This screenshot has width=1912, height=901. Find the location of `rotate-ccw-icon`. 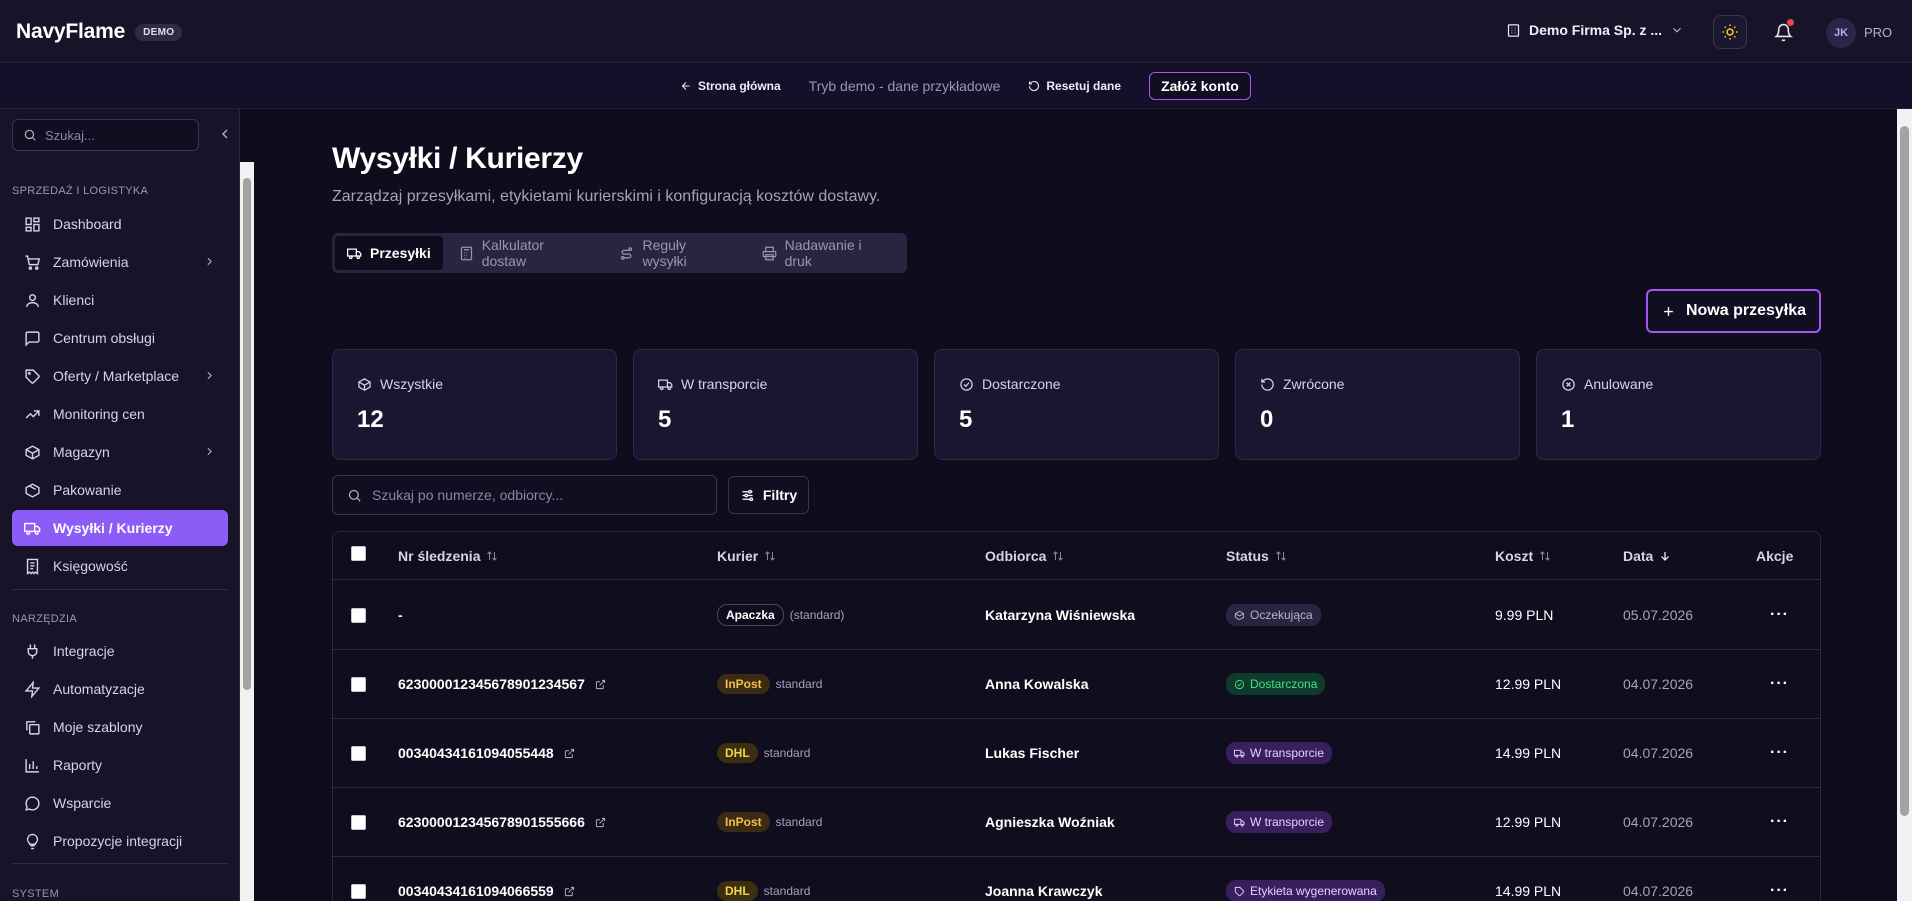

rotate-ccw-icon is located at coordinates (1267, 384).